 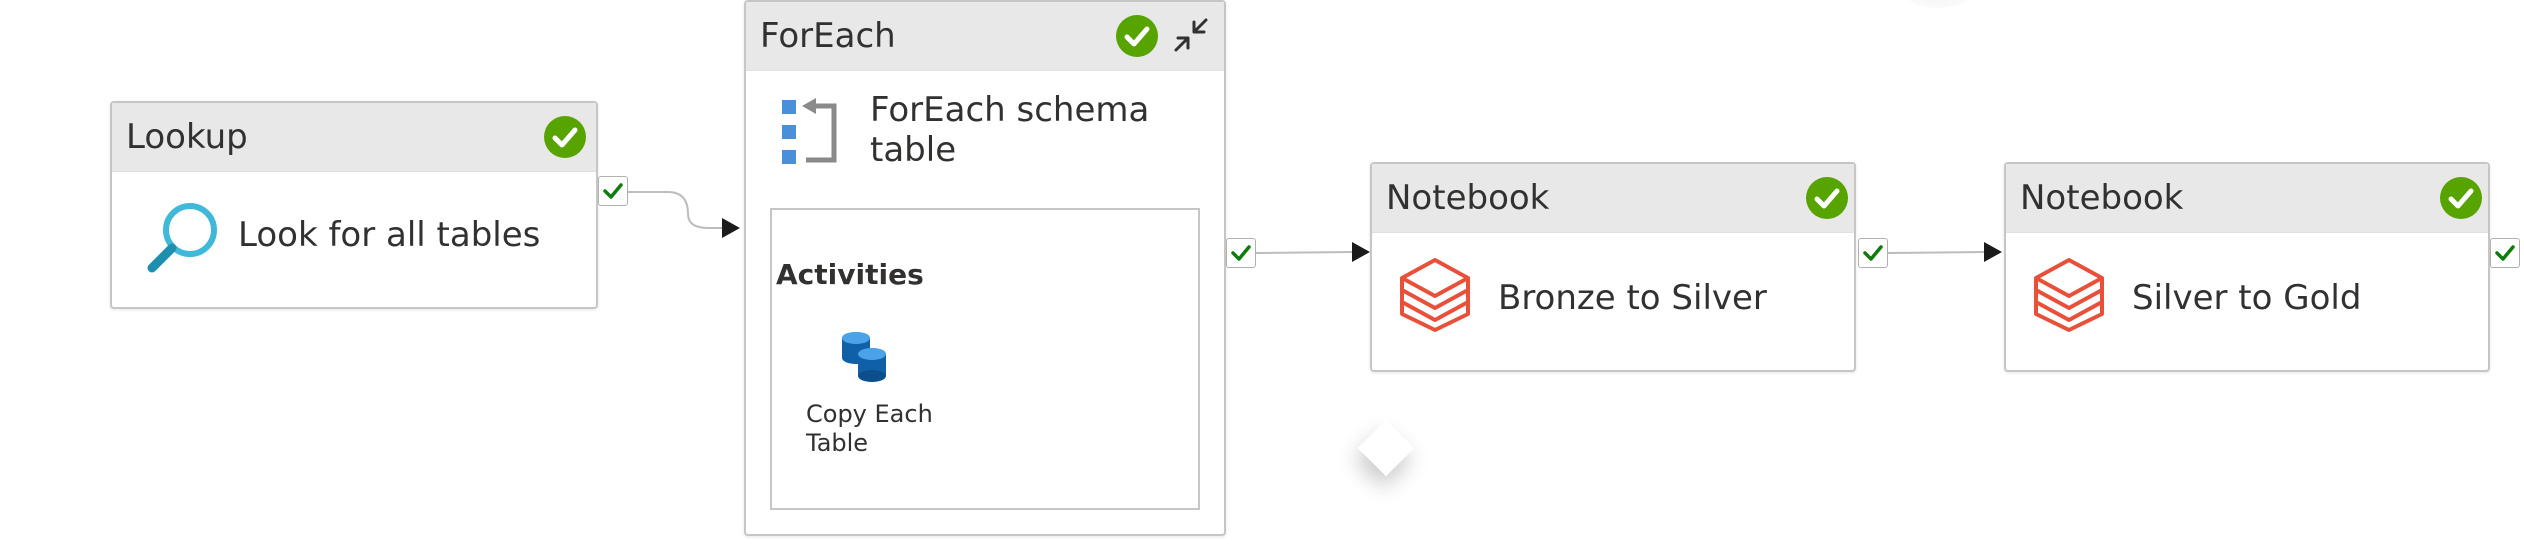 What do you see at coordinates (187, 137) in the screenshot?
I see `lookup-type-label: Lookup` at bounding box center [187, 137].